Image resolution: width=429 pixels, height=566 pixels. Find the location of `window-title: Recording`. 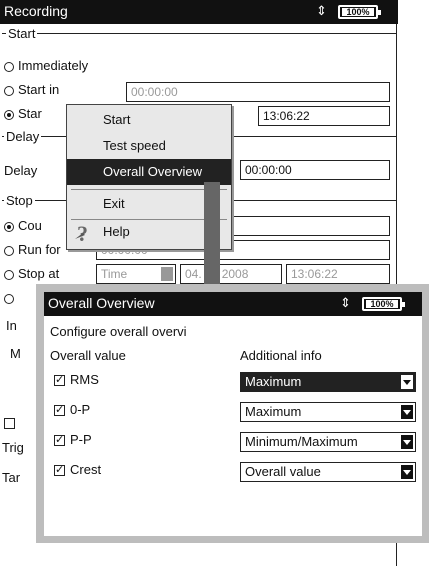

window-title: Recording is located at coordinates (36, 11).